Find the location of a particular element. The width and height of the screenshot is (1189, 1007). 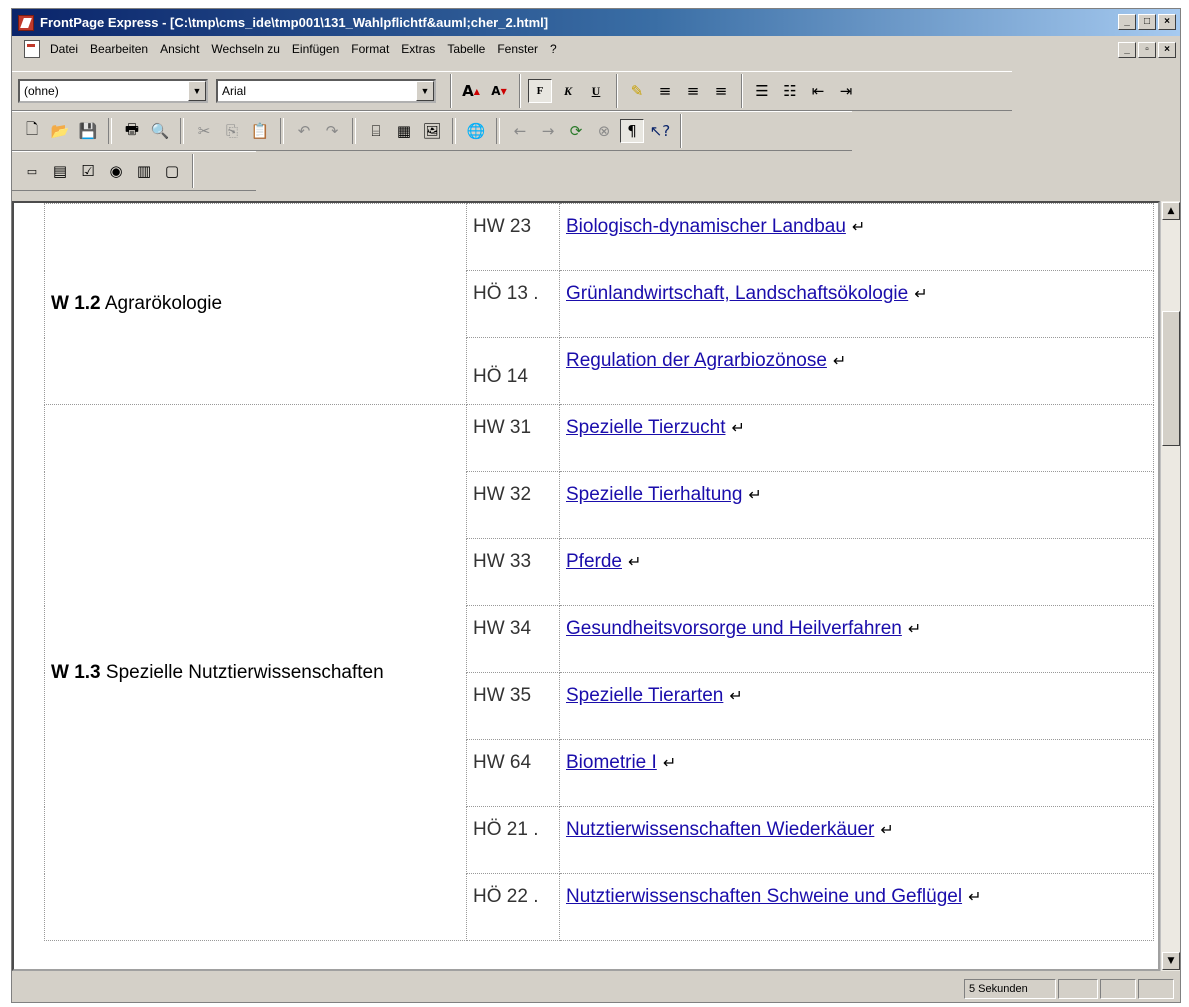

align-center-icon: ≡ is located at coordinates (693, 91).